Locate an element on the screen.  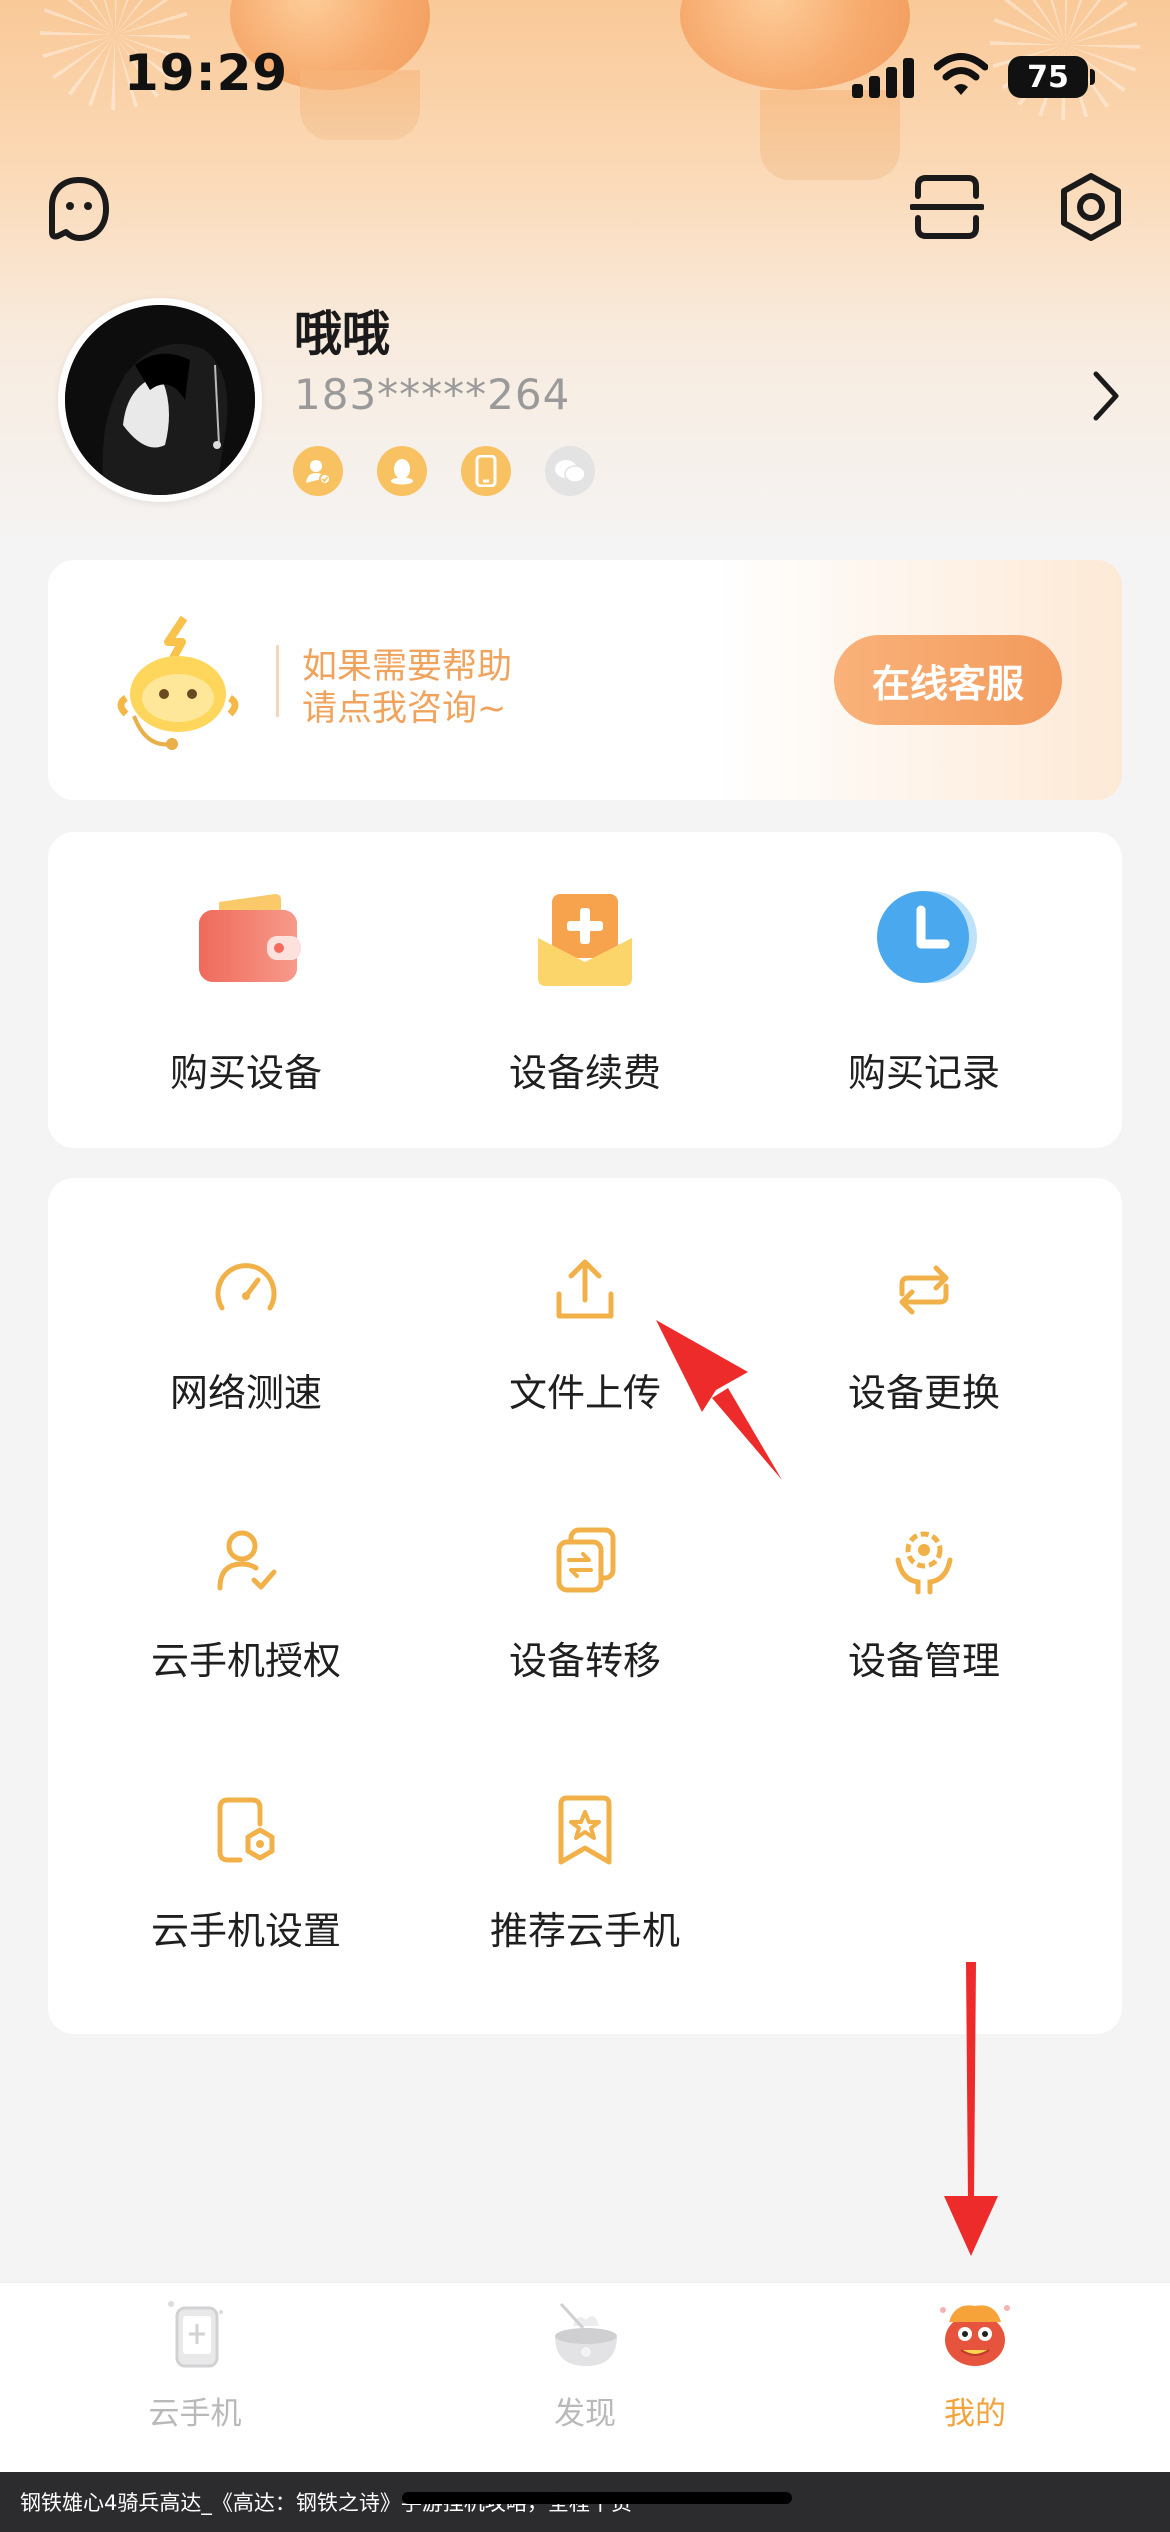
device-replace-item: 设备更换 is located at coordinates (924, 1339).